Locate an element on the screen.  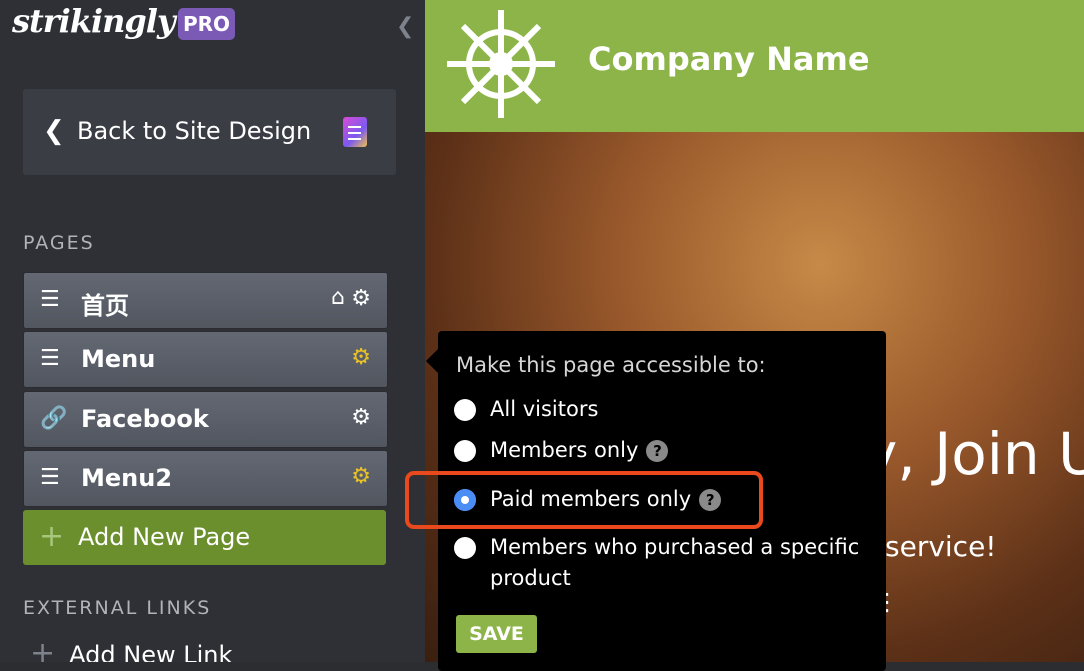
option-label: Members who purchased a specific is located at coordinates (675, 547).